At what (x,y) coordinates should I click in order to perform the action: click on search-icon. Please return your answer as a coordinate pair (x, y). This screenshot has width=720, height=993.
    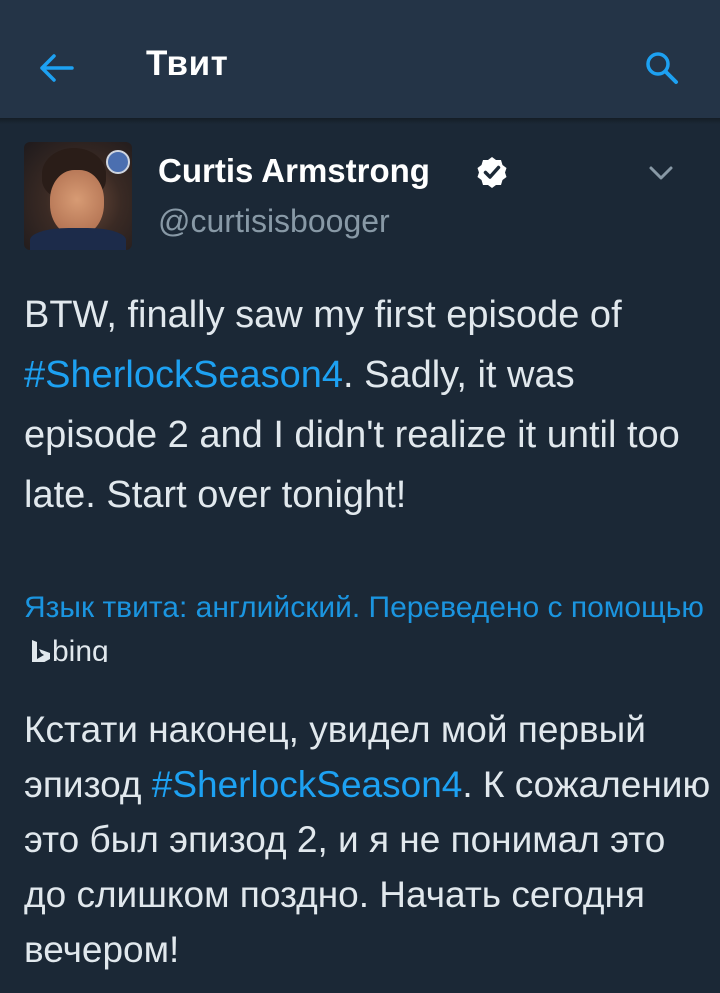
    Looking at the image, I should click on (662, 68).